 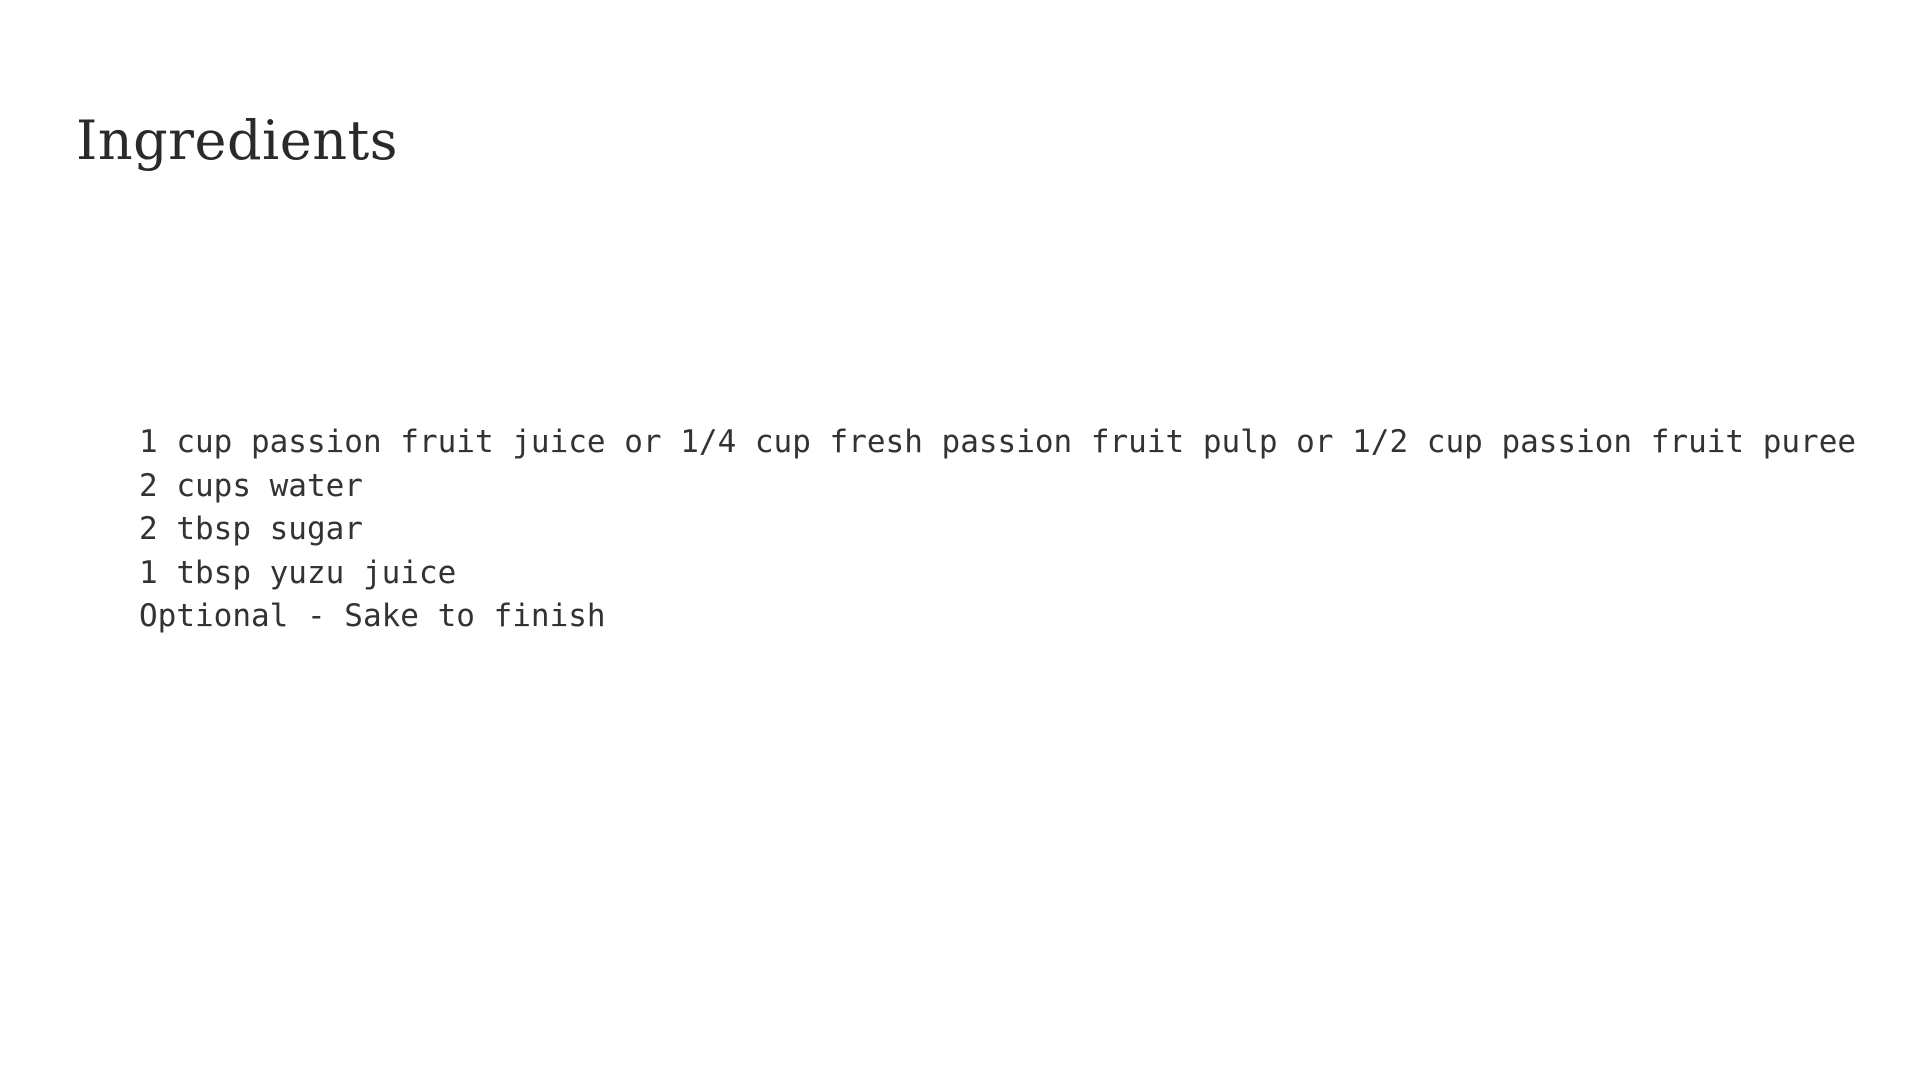 I want to click on ingredient-item-sake: Optional - Sake to finish, so click(x=372, y=616).